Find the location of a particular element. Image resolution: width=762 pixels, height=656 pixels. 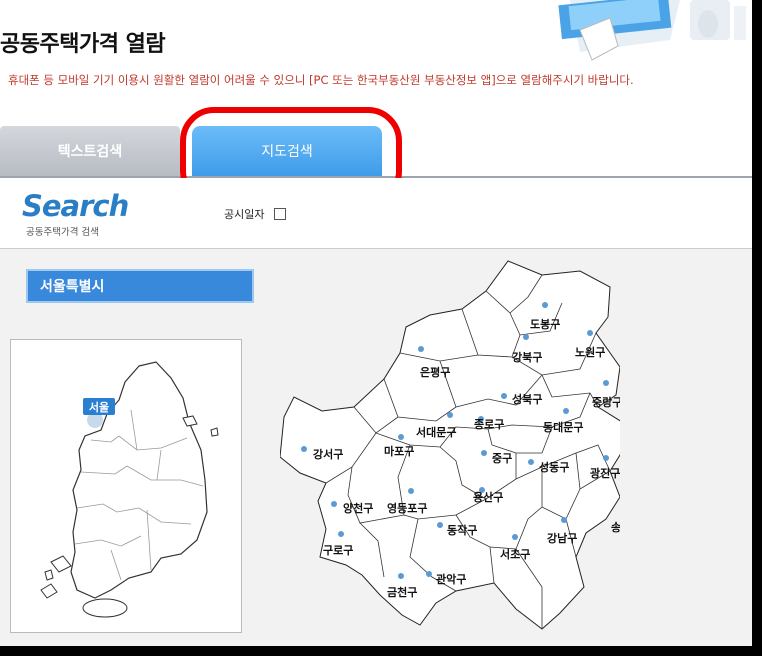

page-title: 공동주택가격 열람 is located at coordinates (83, 44).